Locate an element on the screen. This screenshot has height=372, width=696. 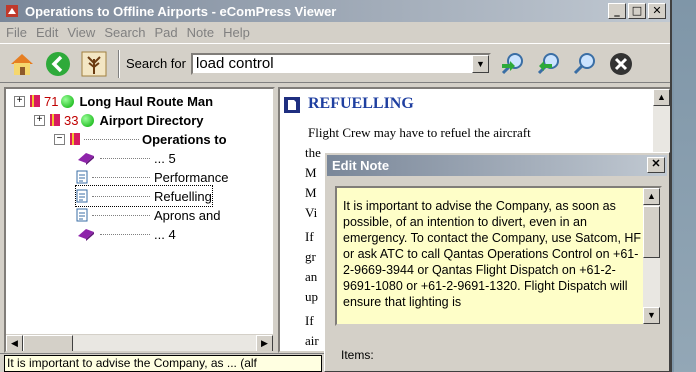
tree-node-count: 33 is located at coordinates (71, 120).